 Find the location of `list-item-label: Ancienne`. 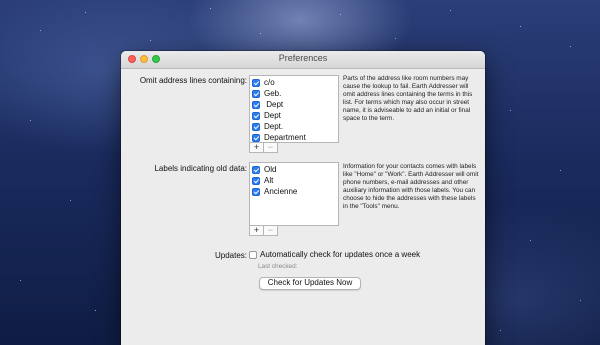

list-item-label: Ancienne is located at coordinates (281, 191).